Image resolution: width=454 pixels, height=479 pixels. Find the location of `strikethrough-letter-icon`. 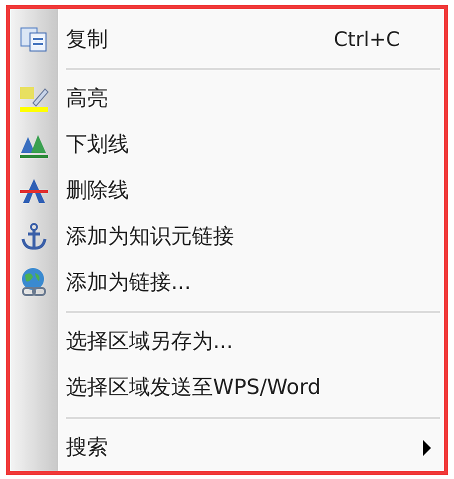

strikethrough-letter-icon is located at coordinates (34, 190).